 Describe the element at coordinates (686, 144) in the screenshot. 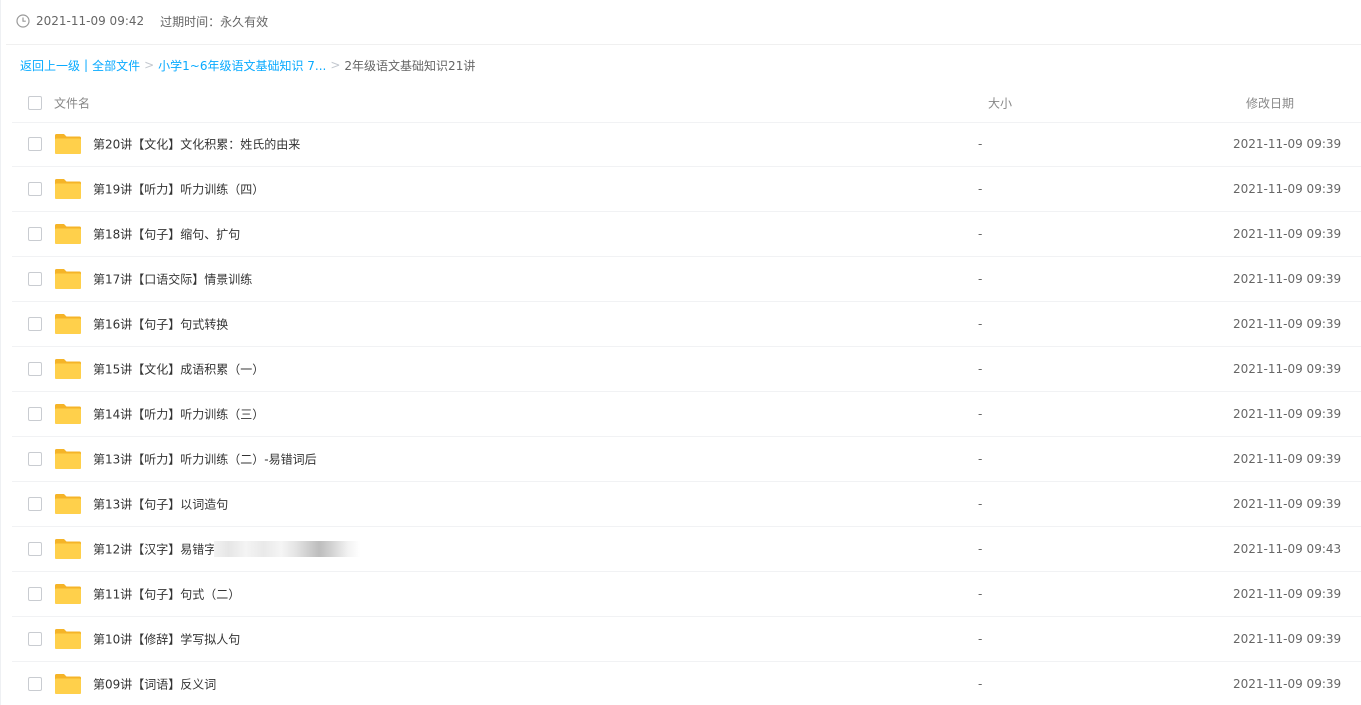

I see `file-row: 第20讲【文化】文化积累：姓氏的由来 - 2021-11-09 09:39` at that location.